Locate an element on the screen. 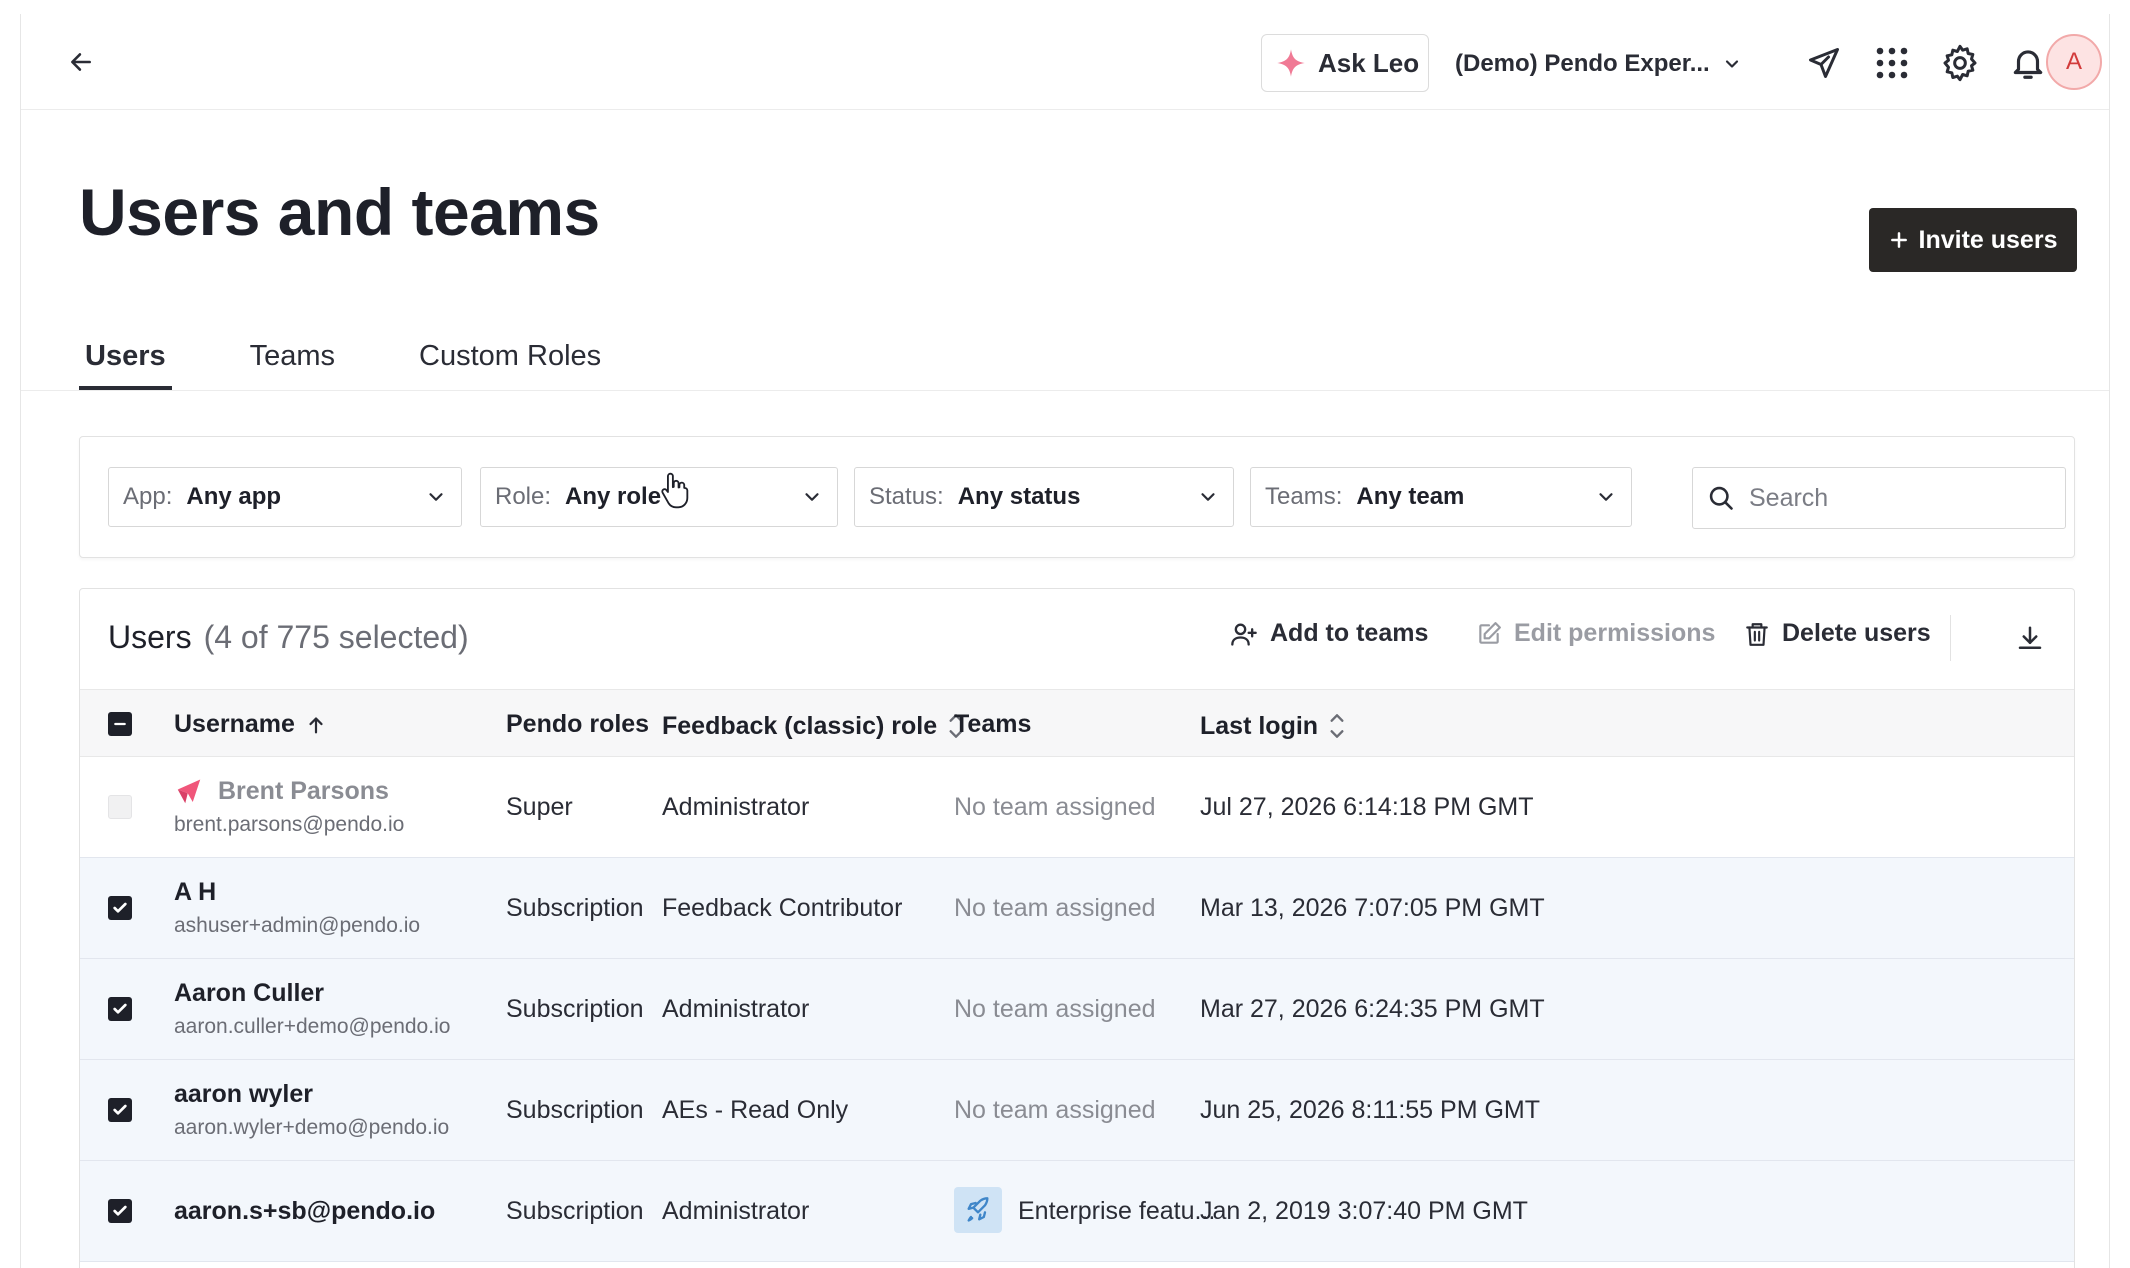 Image resolution: width=2130 pixels, height=1268 pixels. tab-bar: Users Teams Custom Roles is located at coordinates (379, 361).